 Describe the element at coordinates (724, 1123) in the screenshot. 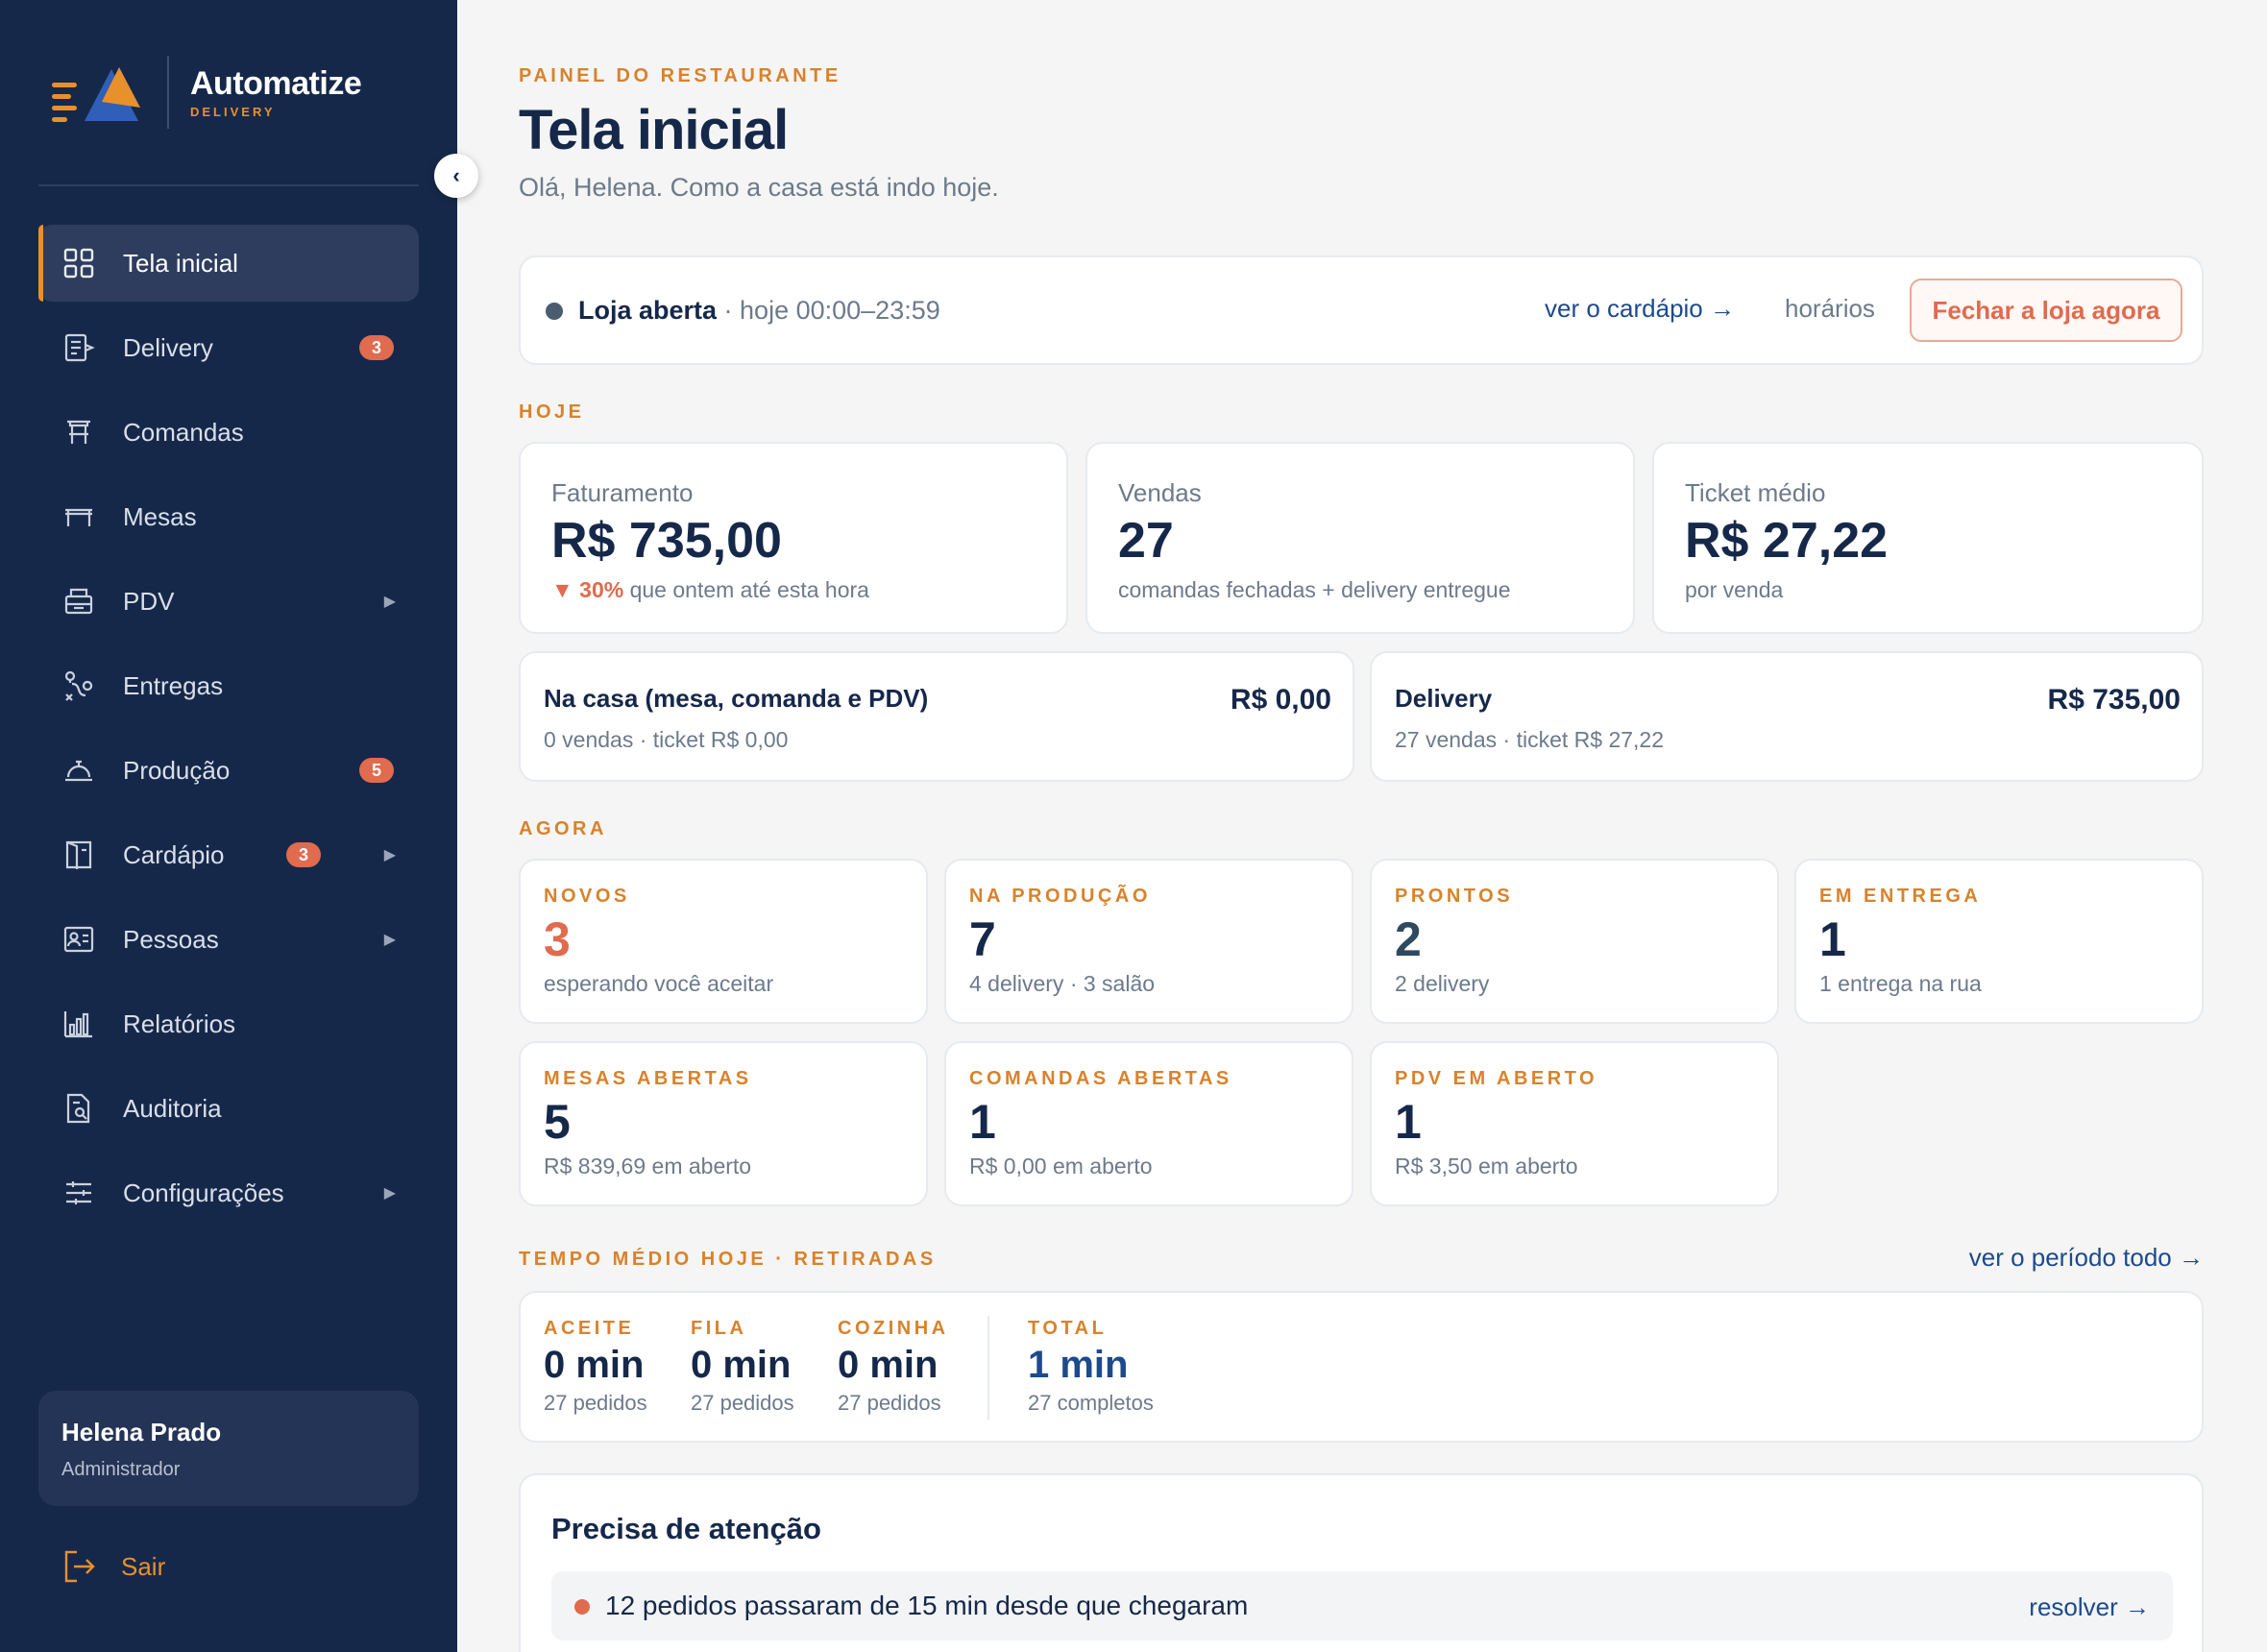

I see `now-card-mesas-abertas: MESAS ABERTAS 5 R$ 839,69 em aberto` at that location.